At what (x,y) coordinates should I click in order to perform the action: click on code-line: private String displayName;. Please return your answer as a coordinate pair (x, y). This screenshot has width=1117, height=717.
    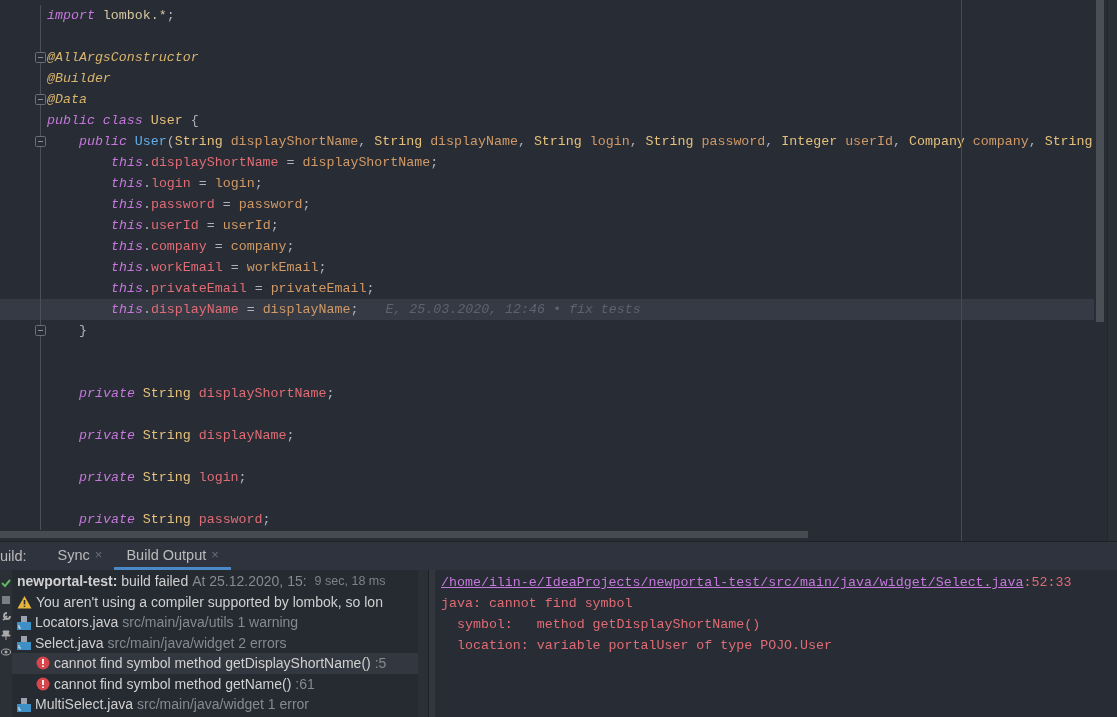
    Looking at the image, I should click on (187, 435).